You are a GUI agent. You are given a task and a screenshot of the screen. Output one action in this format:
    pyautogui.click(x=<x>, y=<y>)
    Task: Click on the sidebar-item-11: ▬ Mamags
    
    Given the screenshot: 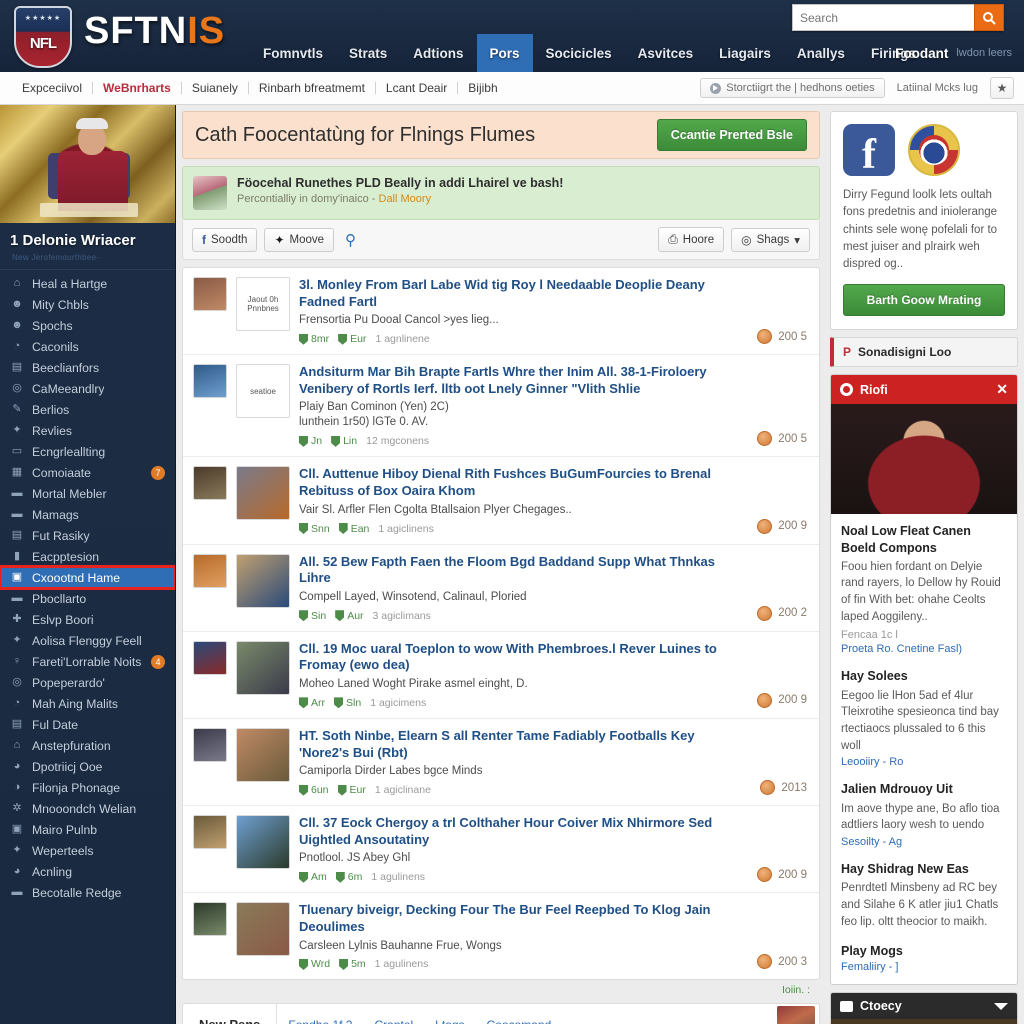 What is the action you would take?
    pyautogui.click(x=87, y=514)
    